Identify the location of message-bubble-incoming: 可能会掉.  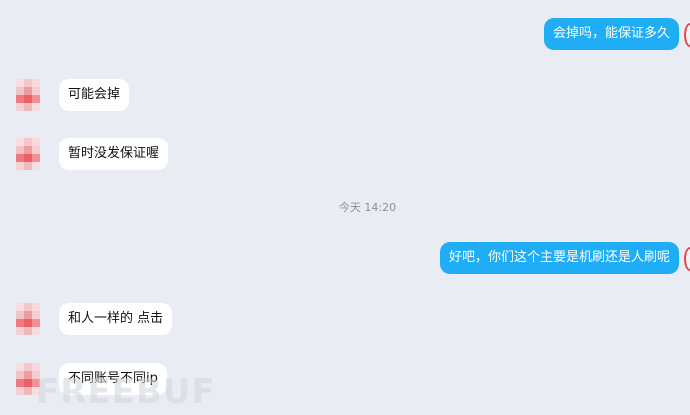
(94, 95).